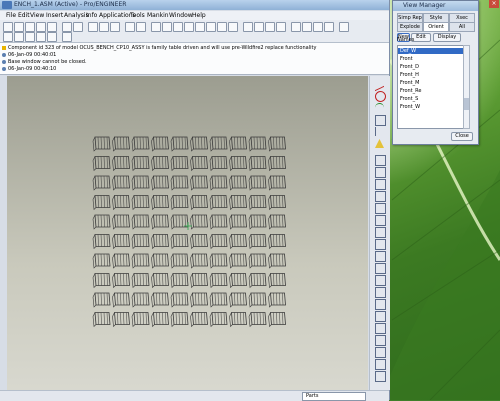 Image resolution: width=500 pixels, height=401 pixels. What do you see at coordinates (8, 37) in the screenshot?
I see `sketch-icon` at bounding box center [8, 37].